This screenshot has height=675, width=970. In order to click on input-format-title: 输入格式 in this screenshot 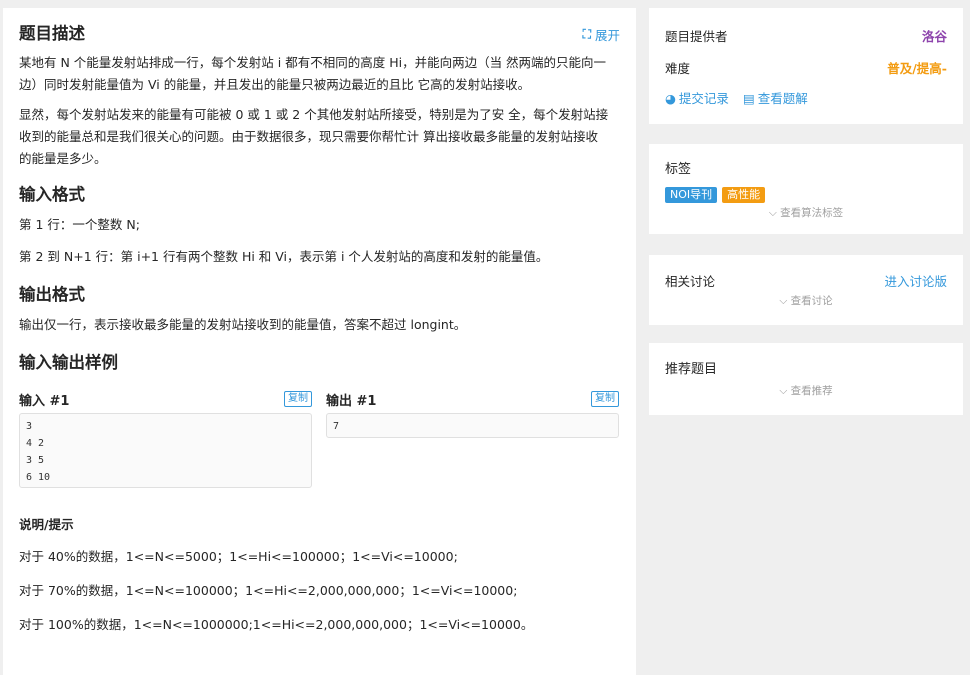, I will do `click(52, 194)`.